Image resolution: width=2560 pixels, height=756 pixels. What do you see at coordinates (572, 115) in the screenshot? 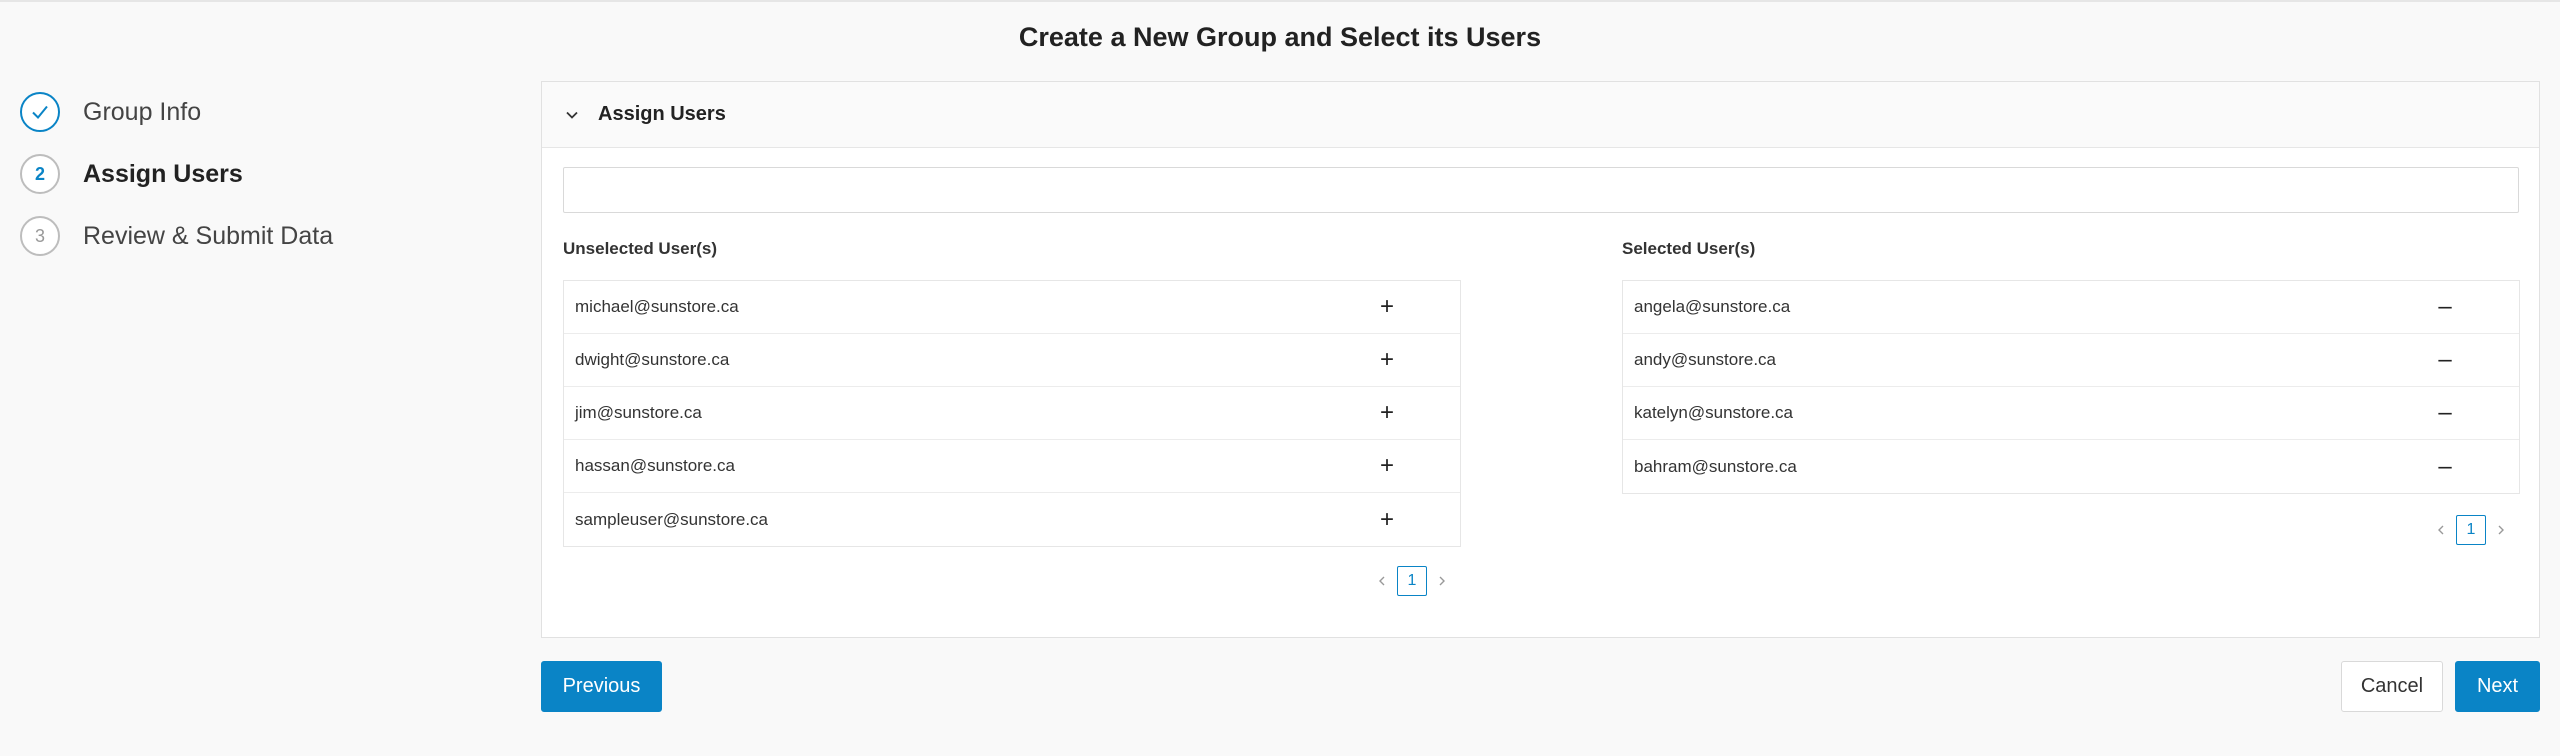
I see `chevron-down-icon` at bounding box center [572, 115].